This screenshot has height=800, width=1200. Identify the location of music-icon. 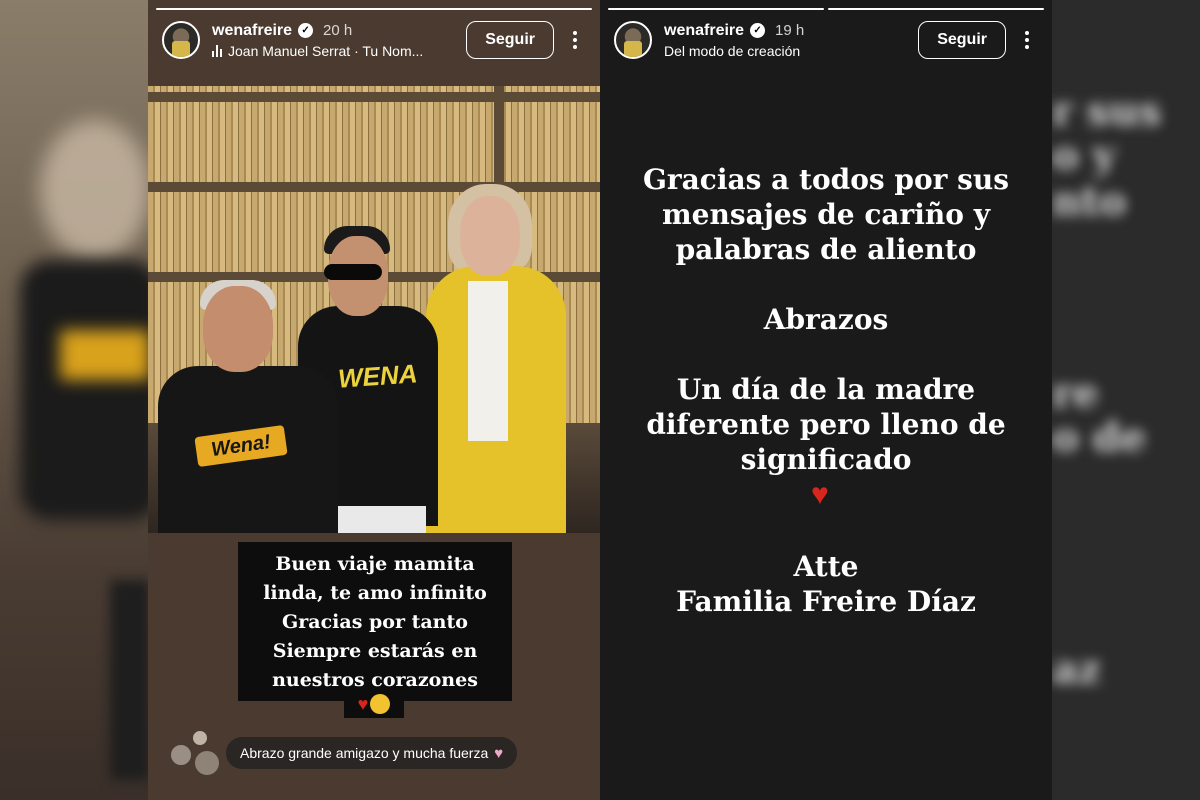
(217, 50).